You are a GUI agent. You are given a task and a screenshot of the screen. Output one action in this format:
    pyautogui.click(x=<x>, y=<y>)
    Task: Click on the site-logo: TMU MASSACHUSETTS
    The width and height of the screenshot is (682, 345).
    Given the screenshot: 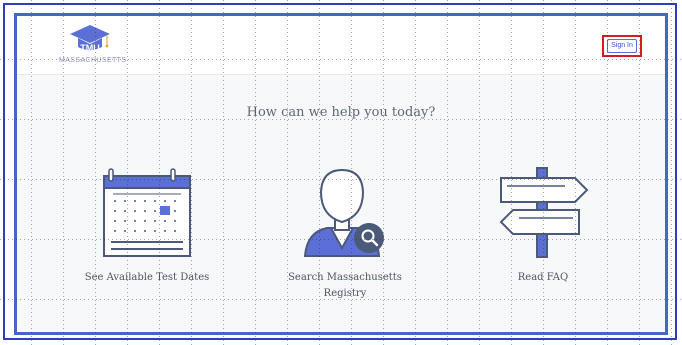 What is the action you would take?
    pyautogui.click(x=93, y=46)
    